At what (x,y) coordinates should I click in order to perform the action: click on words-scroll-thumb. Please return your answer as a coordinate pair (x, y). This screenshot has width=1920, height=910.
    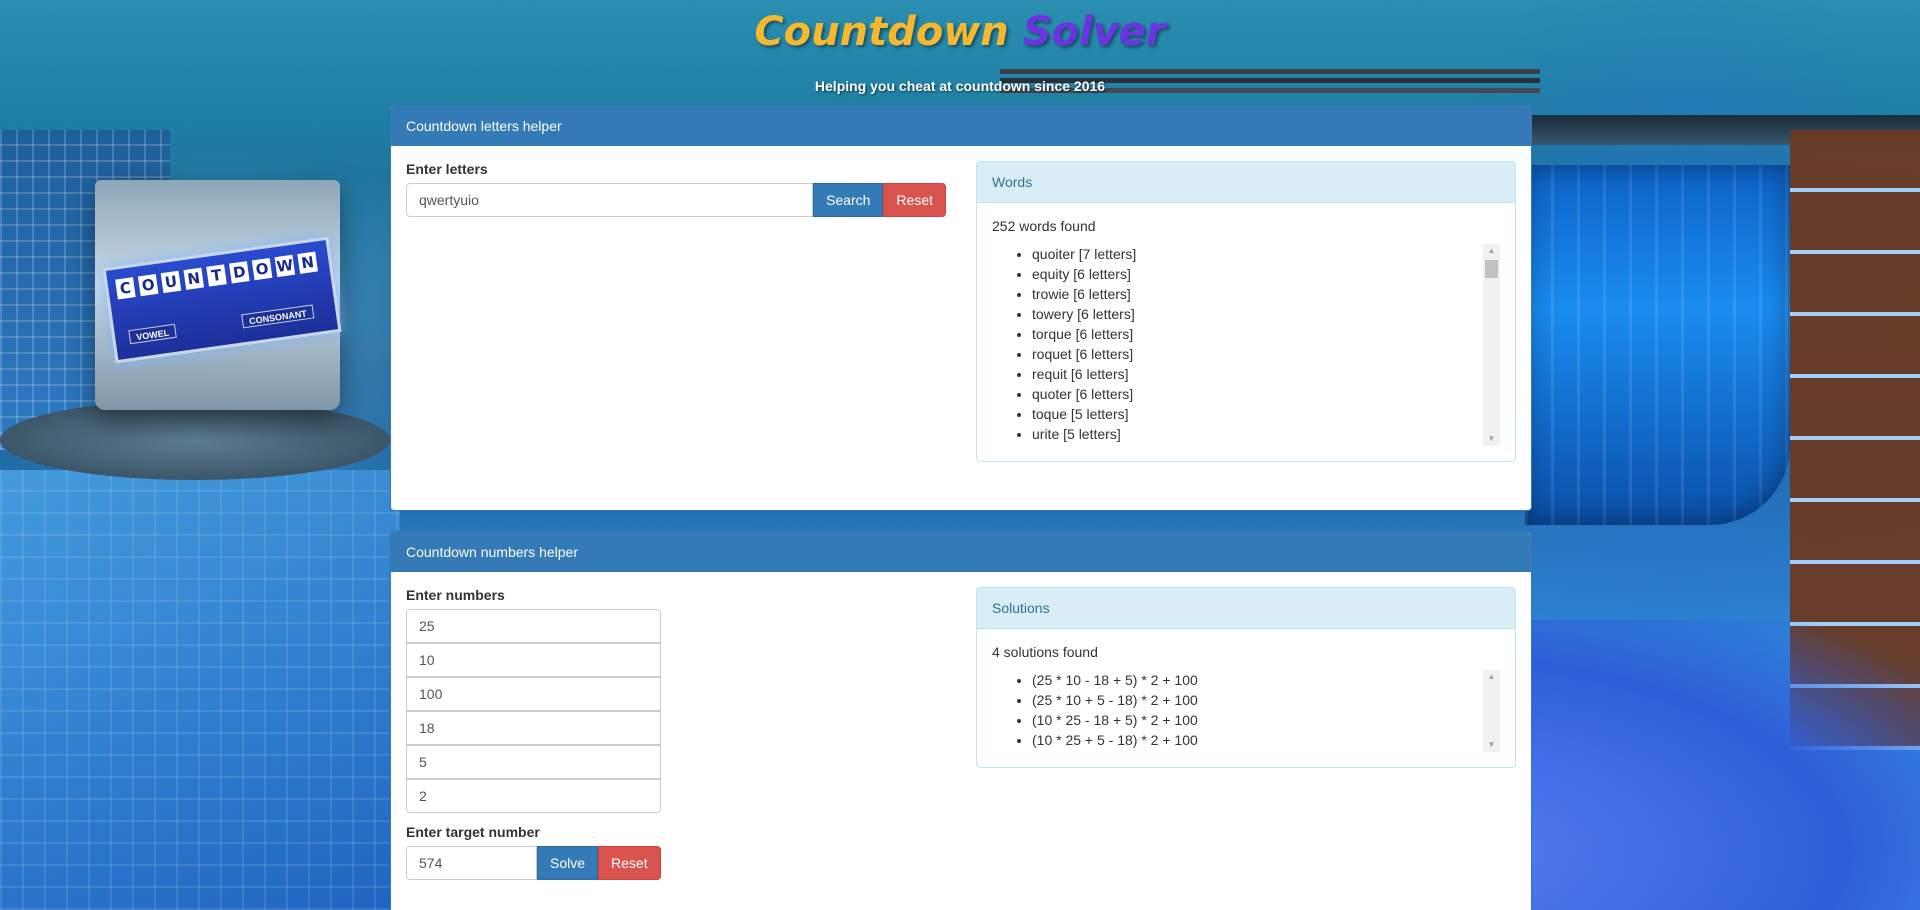
    Looking at the image, I should click on (1491, 269).